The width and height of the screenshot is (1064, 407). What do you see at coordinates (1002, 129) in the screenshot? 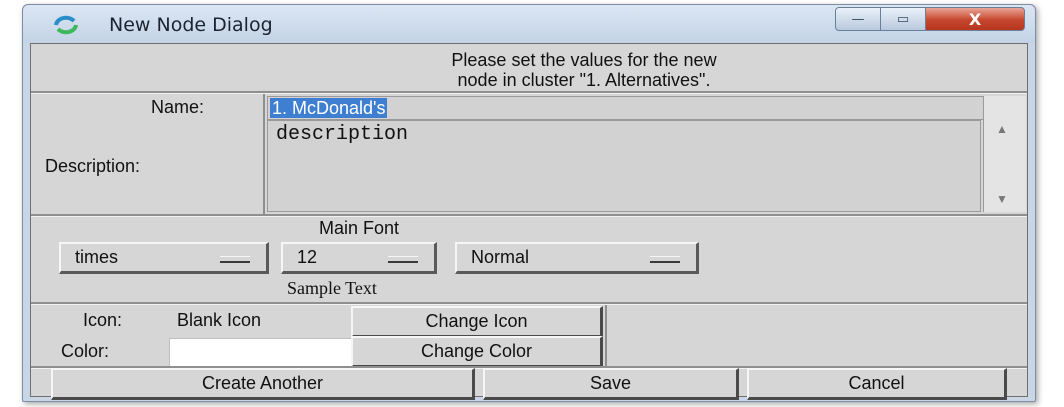
I see `scroll-up-icon: ▲` at bounding box center [1002, 129].